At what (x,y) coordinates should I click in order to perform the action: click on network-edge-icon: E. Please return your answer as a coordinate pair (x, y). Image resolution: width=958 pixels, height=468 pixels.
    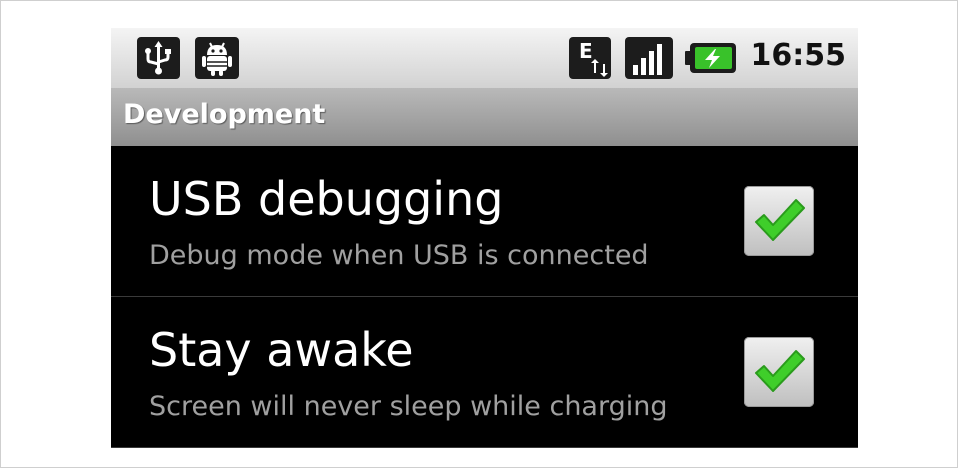
    Looking at the image, I should click on (590, 58).